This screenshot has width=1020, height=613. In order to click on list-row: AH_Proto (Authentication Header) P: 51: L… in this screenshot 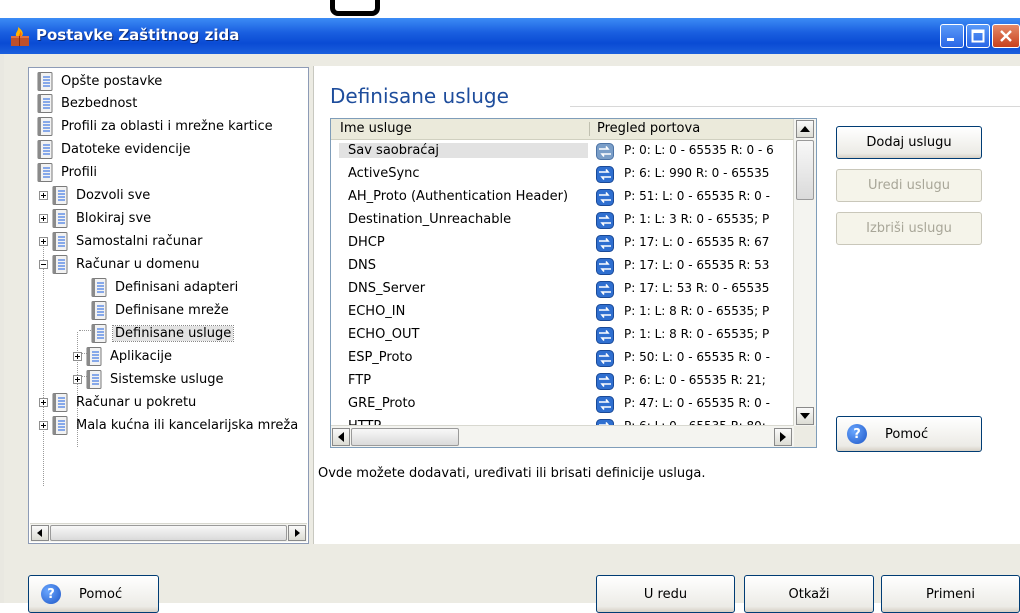, I will do `click(562, 197)`.